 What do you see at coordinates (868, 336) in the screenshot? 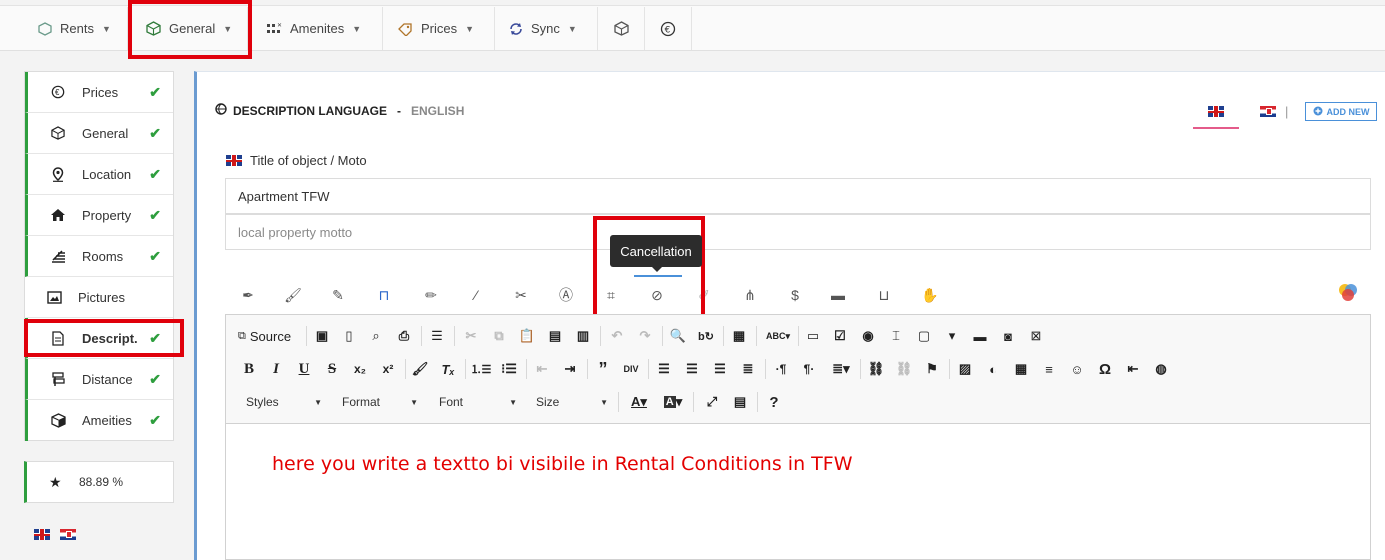
I see `radio-icon: ◉` at bounding box center [868, 336].